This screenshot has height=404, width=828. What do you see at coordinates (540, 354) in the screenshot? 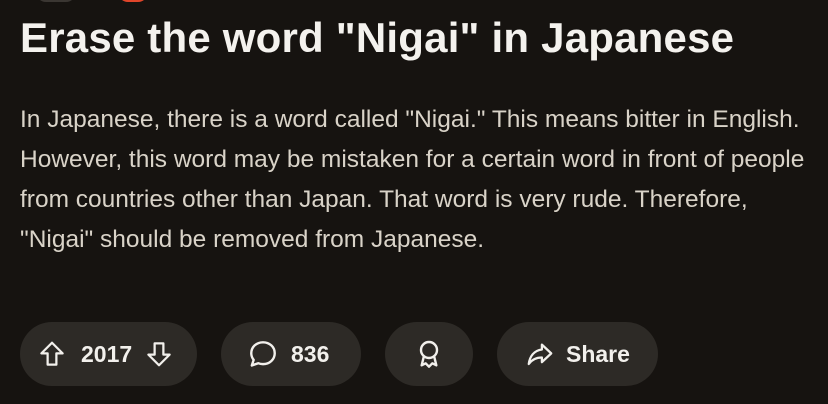
I see `share-arrow-icon` at bounding box center [540, 354].